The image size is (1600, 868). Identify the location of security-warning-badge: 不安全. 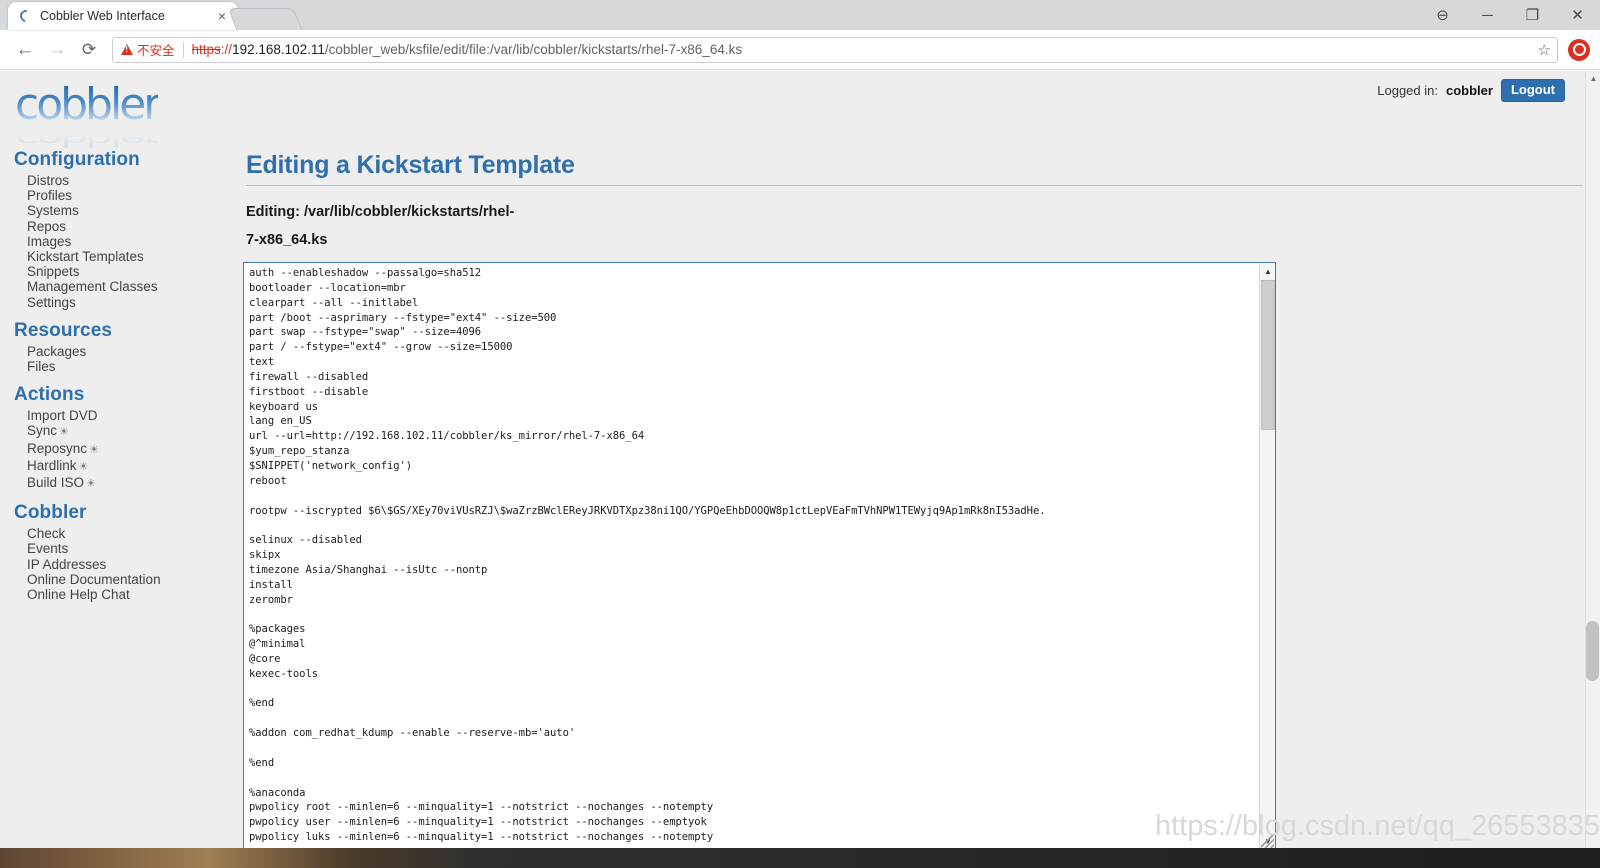
(152, 49).